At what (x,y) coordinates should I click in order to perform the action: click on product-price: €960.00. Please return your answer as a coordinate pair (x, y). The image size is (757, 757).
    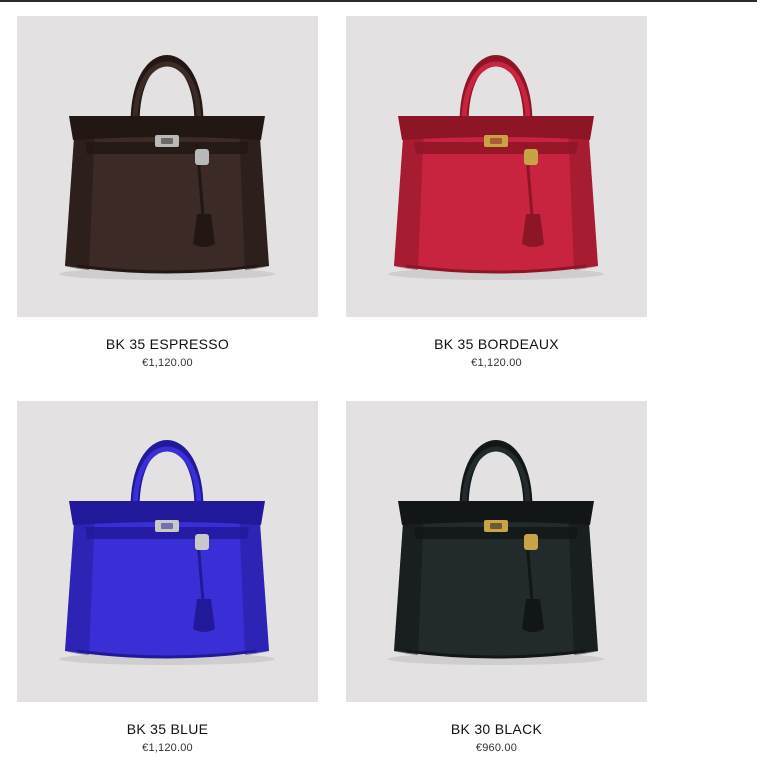
    Looking at the image, I should click on (496, 748).